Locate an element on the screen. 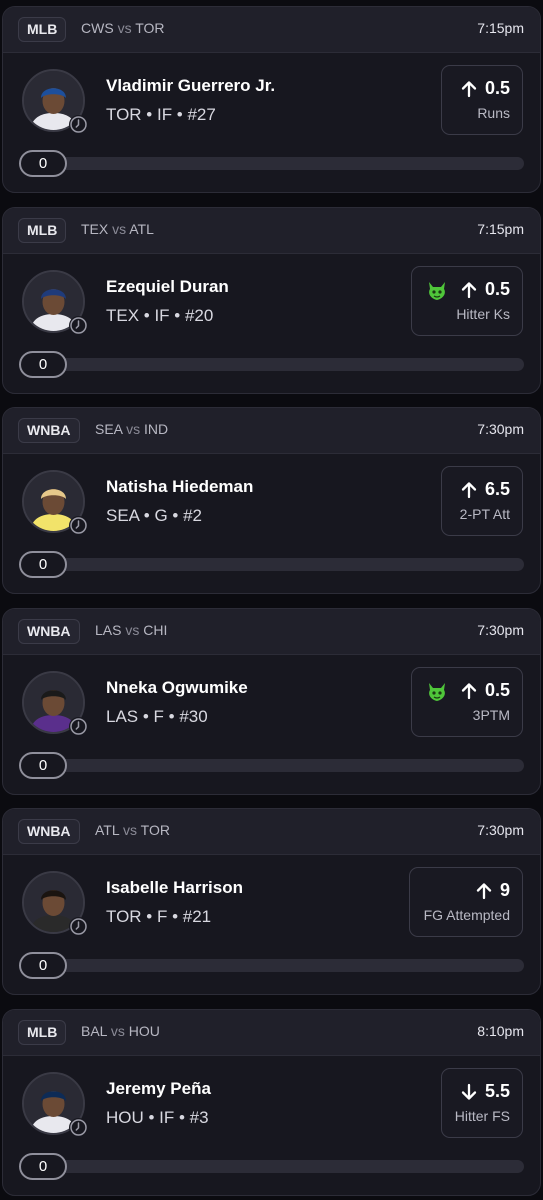 The image size is (543, 1200). matchup: BAL vs HOU is located at coordinates (120, 1031).